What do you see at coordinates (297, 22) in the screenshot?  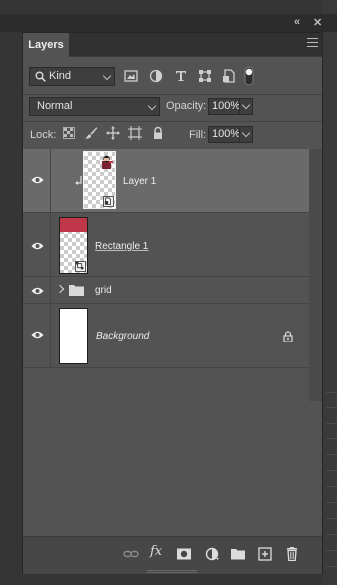 I see `double-chevron-icon: «` at bounding box center [297, 22].